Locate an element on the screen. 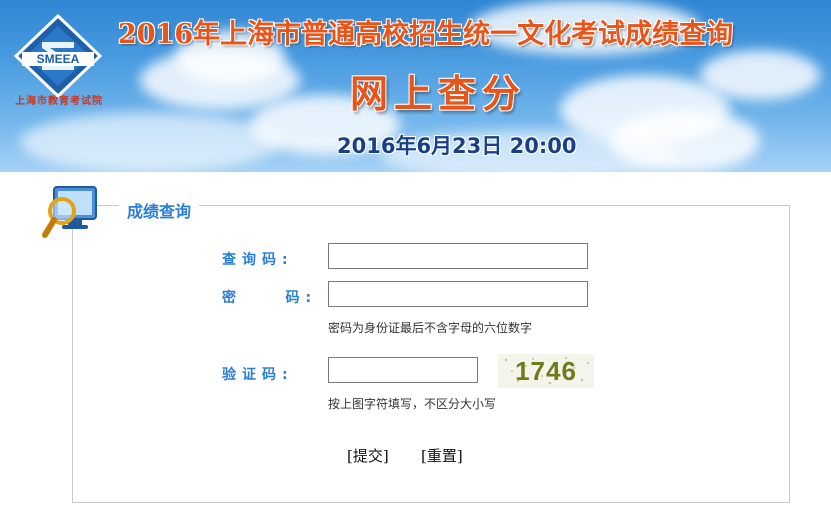  captcha-label: 验证码: is located at coordinates (258, 375).